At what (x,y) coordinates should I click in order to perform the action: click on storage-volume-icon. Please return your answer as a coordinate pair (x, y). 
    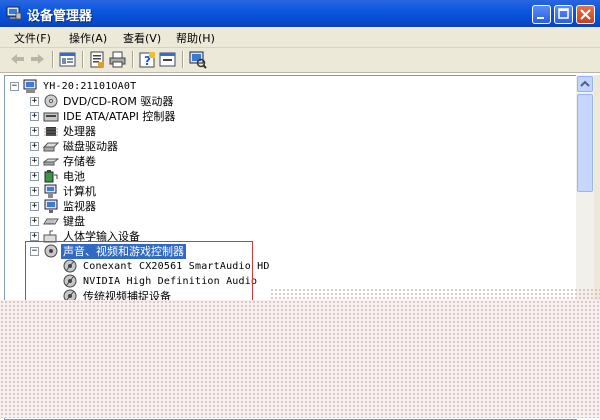
    Looking at the image, I should click on (51, 162).